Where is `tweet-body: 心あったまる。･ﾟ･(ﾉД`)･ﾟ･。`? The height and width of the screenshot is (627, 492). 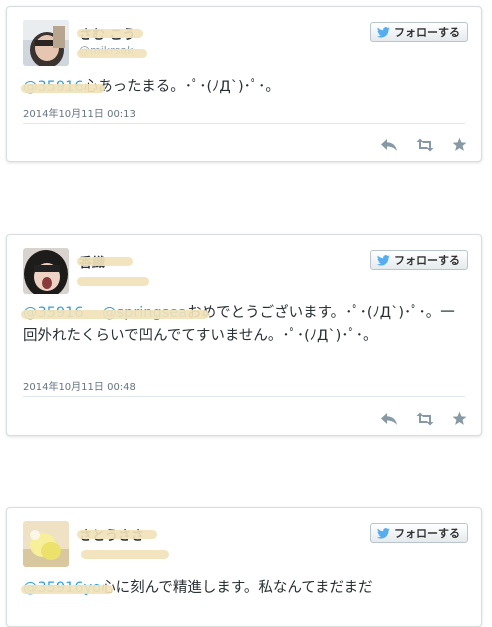
tweet-body: 心あったまる。･ﾟ･(ﾉД`)･ﾟ･。 is located at coordinates (181, 87).